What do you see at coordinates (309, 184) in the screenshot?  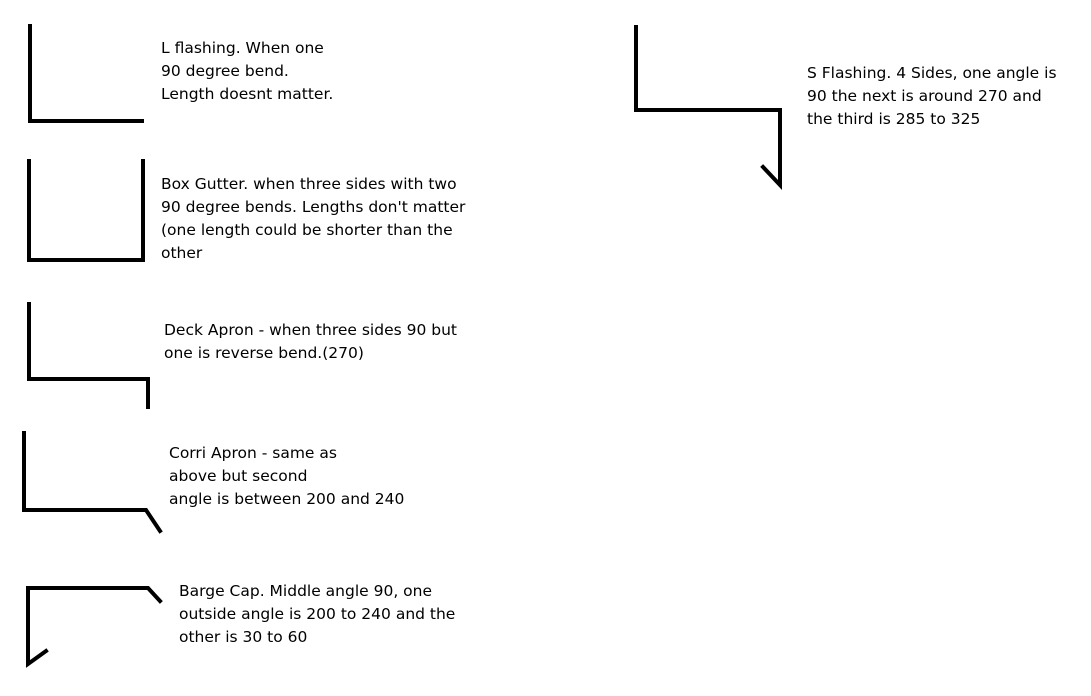 I see `description-line: Box Gutter. when three sides with two` at bounding box center [309, 184].